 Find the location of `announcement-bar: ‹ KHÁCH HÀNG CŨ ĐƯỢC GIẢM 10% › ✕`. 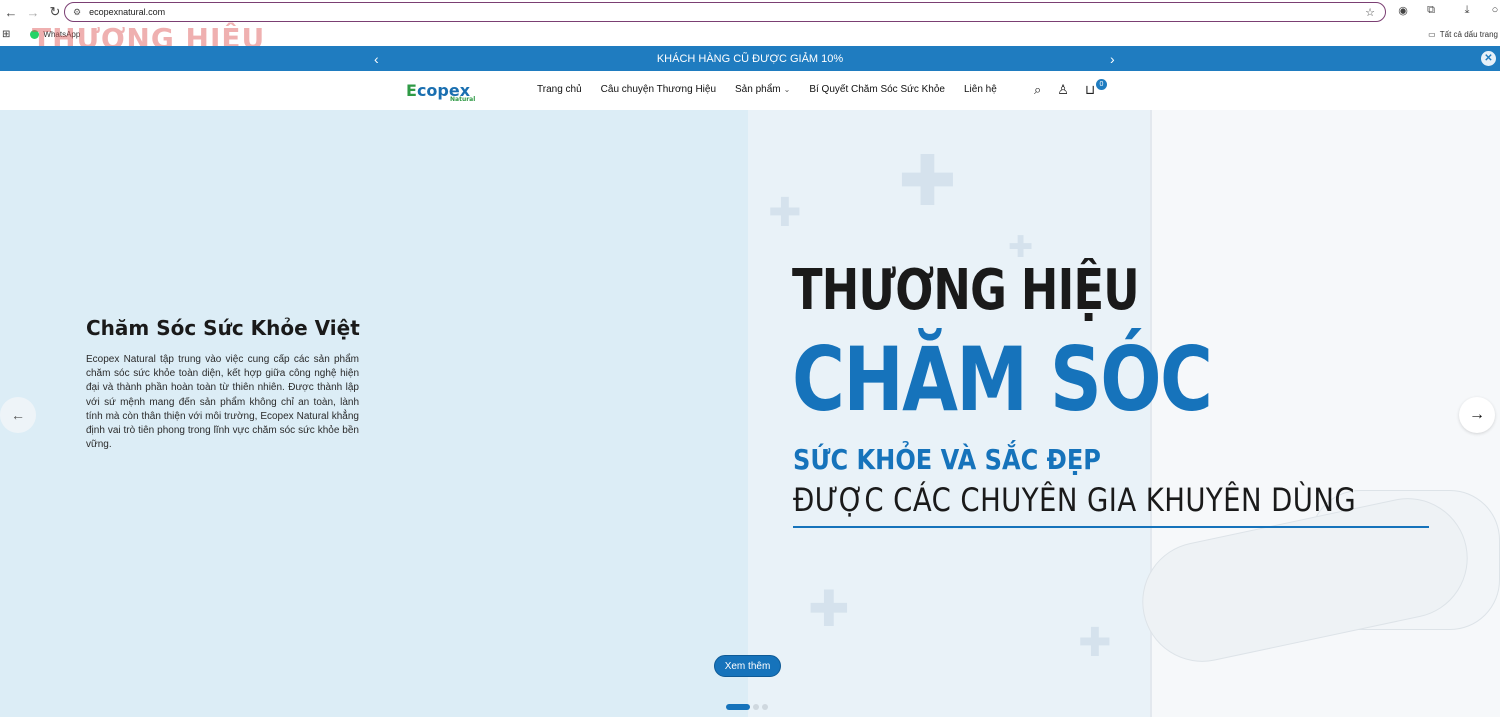

announcement-bar: ‹ KHÁCH HÀNG CŨ ĐƯỢC GIẢM 10% › ✕ is located at coordinates (750, 58).